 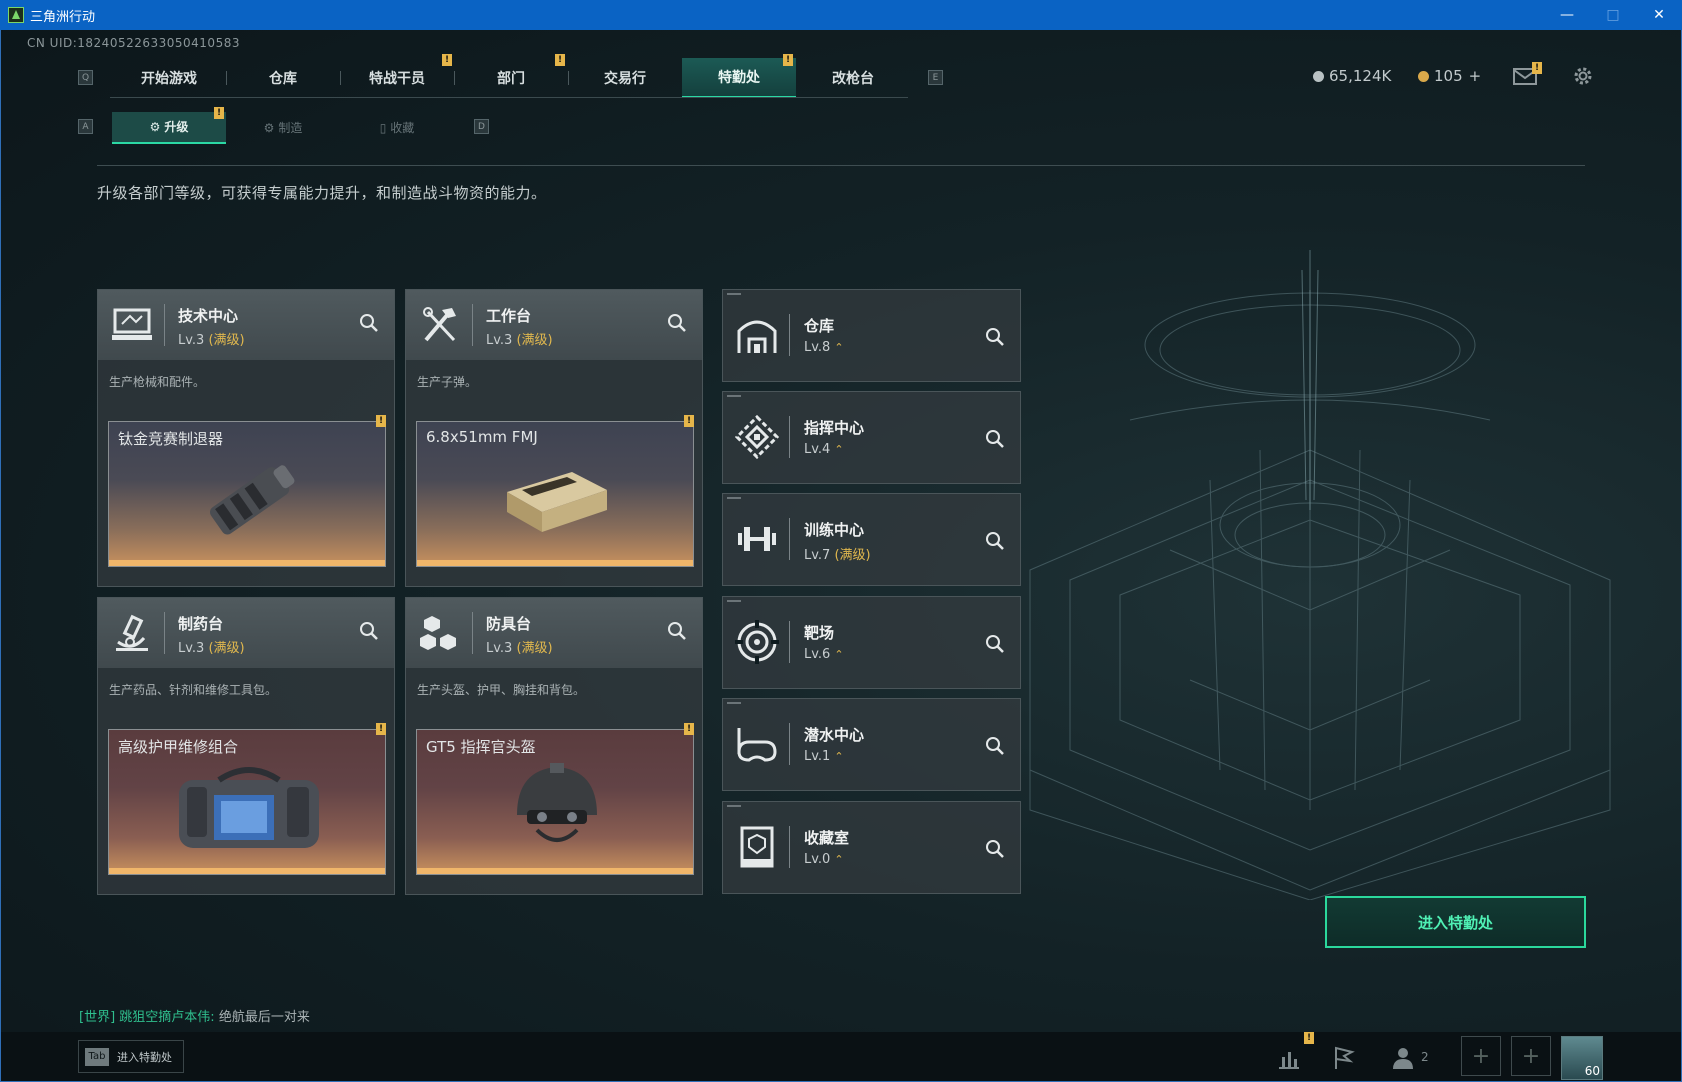 I want to click on craft-item-slot: 钛金竞赛制退器, so click(x=247, y=494).